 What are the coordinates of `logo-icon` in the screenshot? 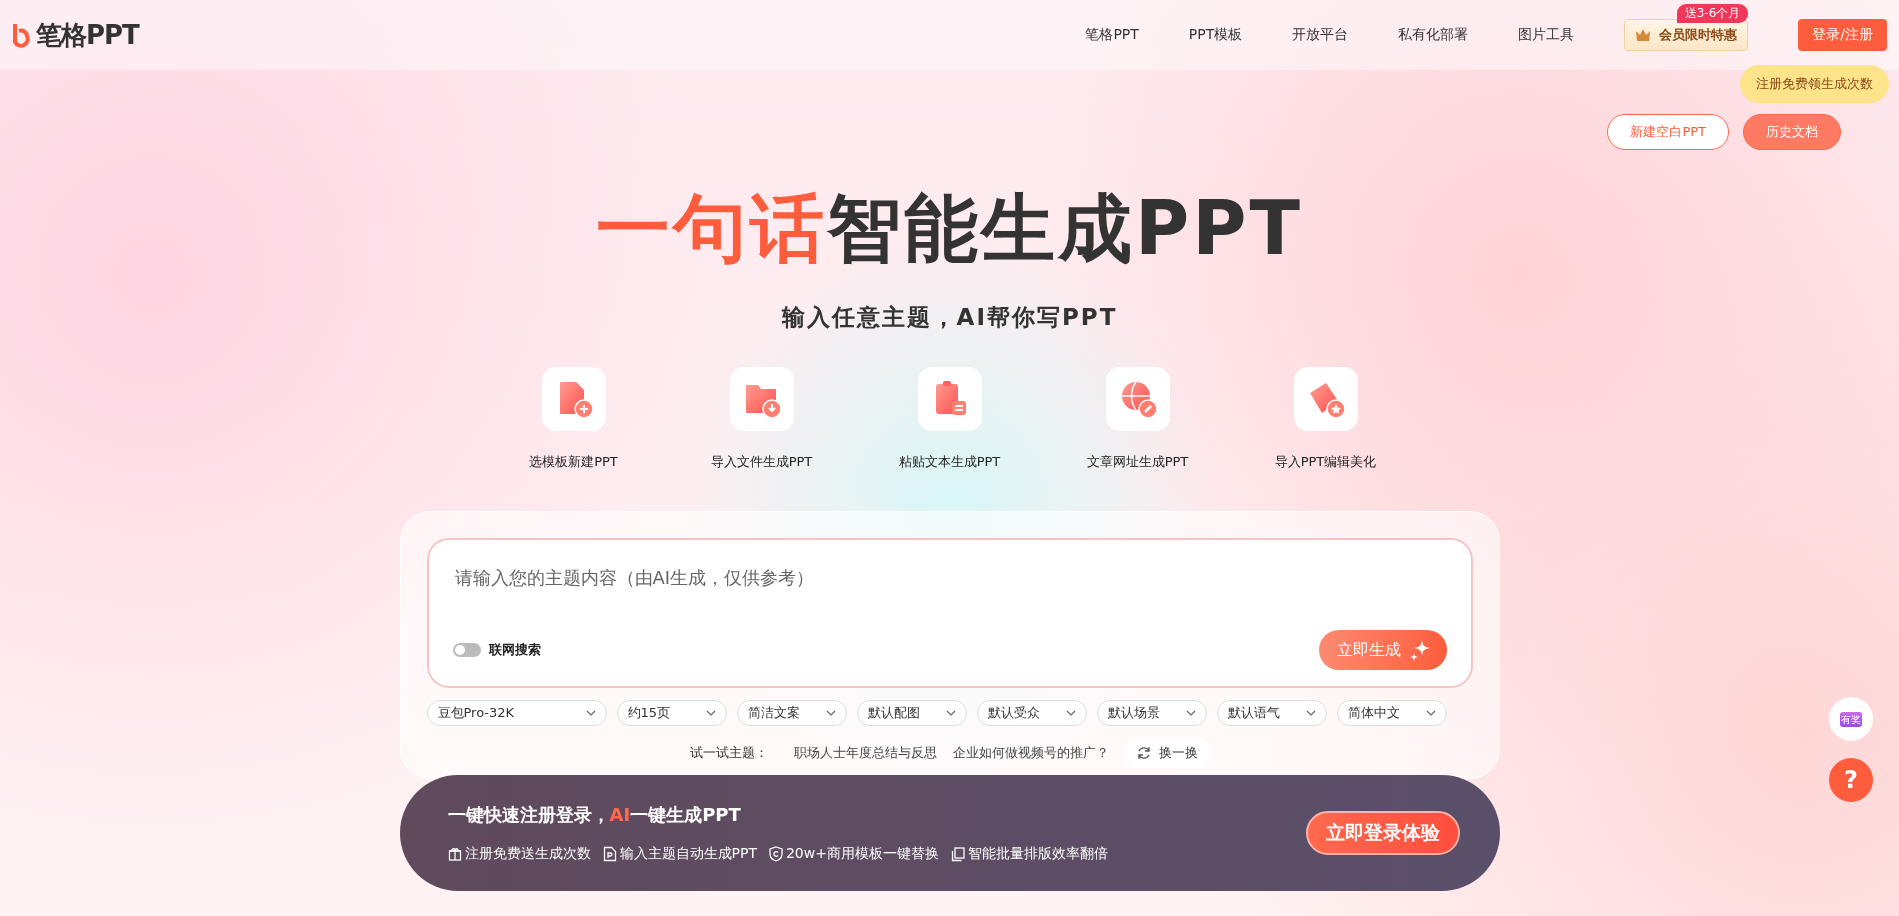 It's located at (22, 35).